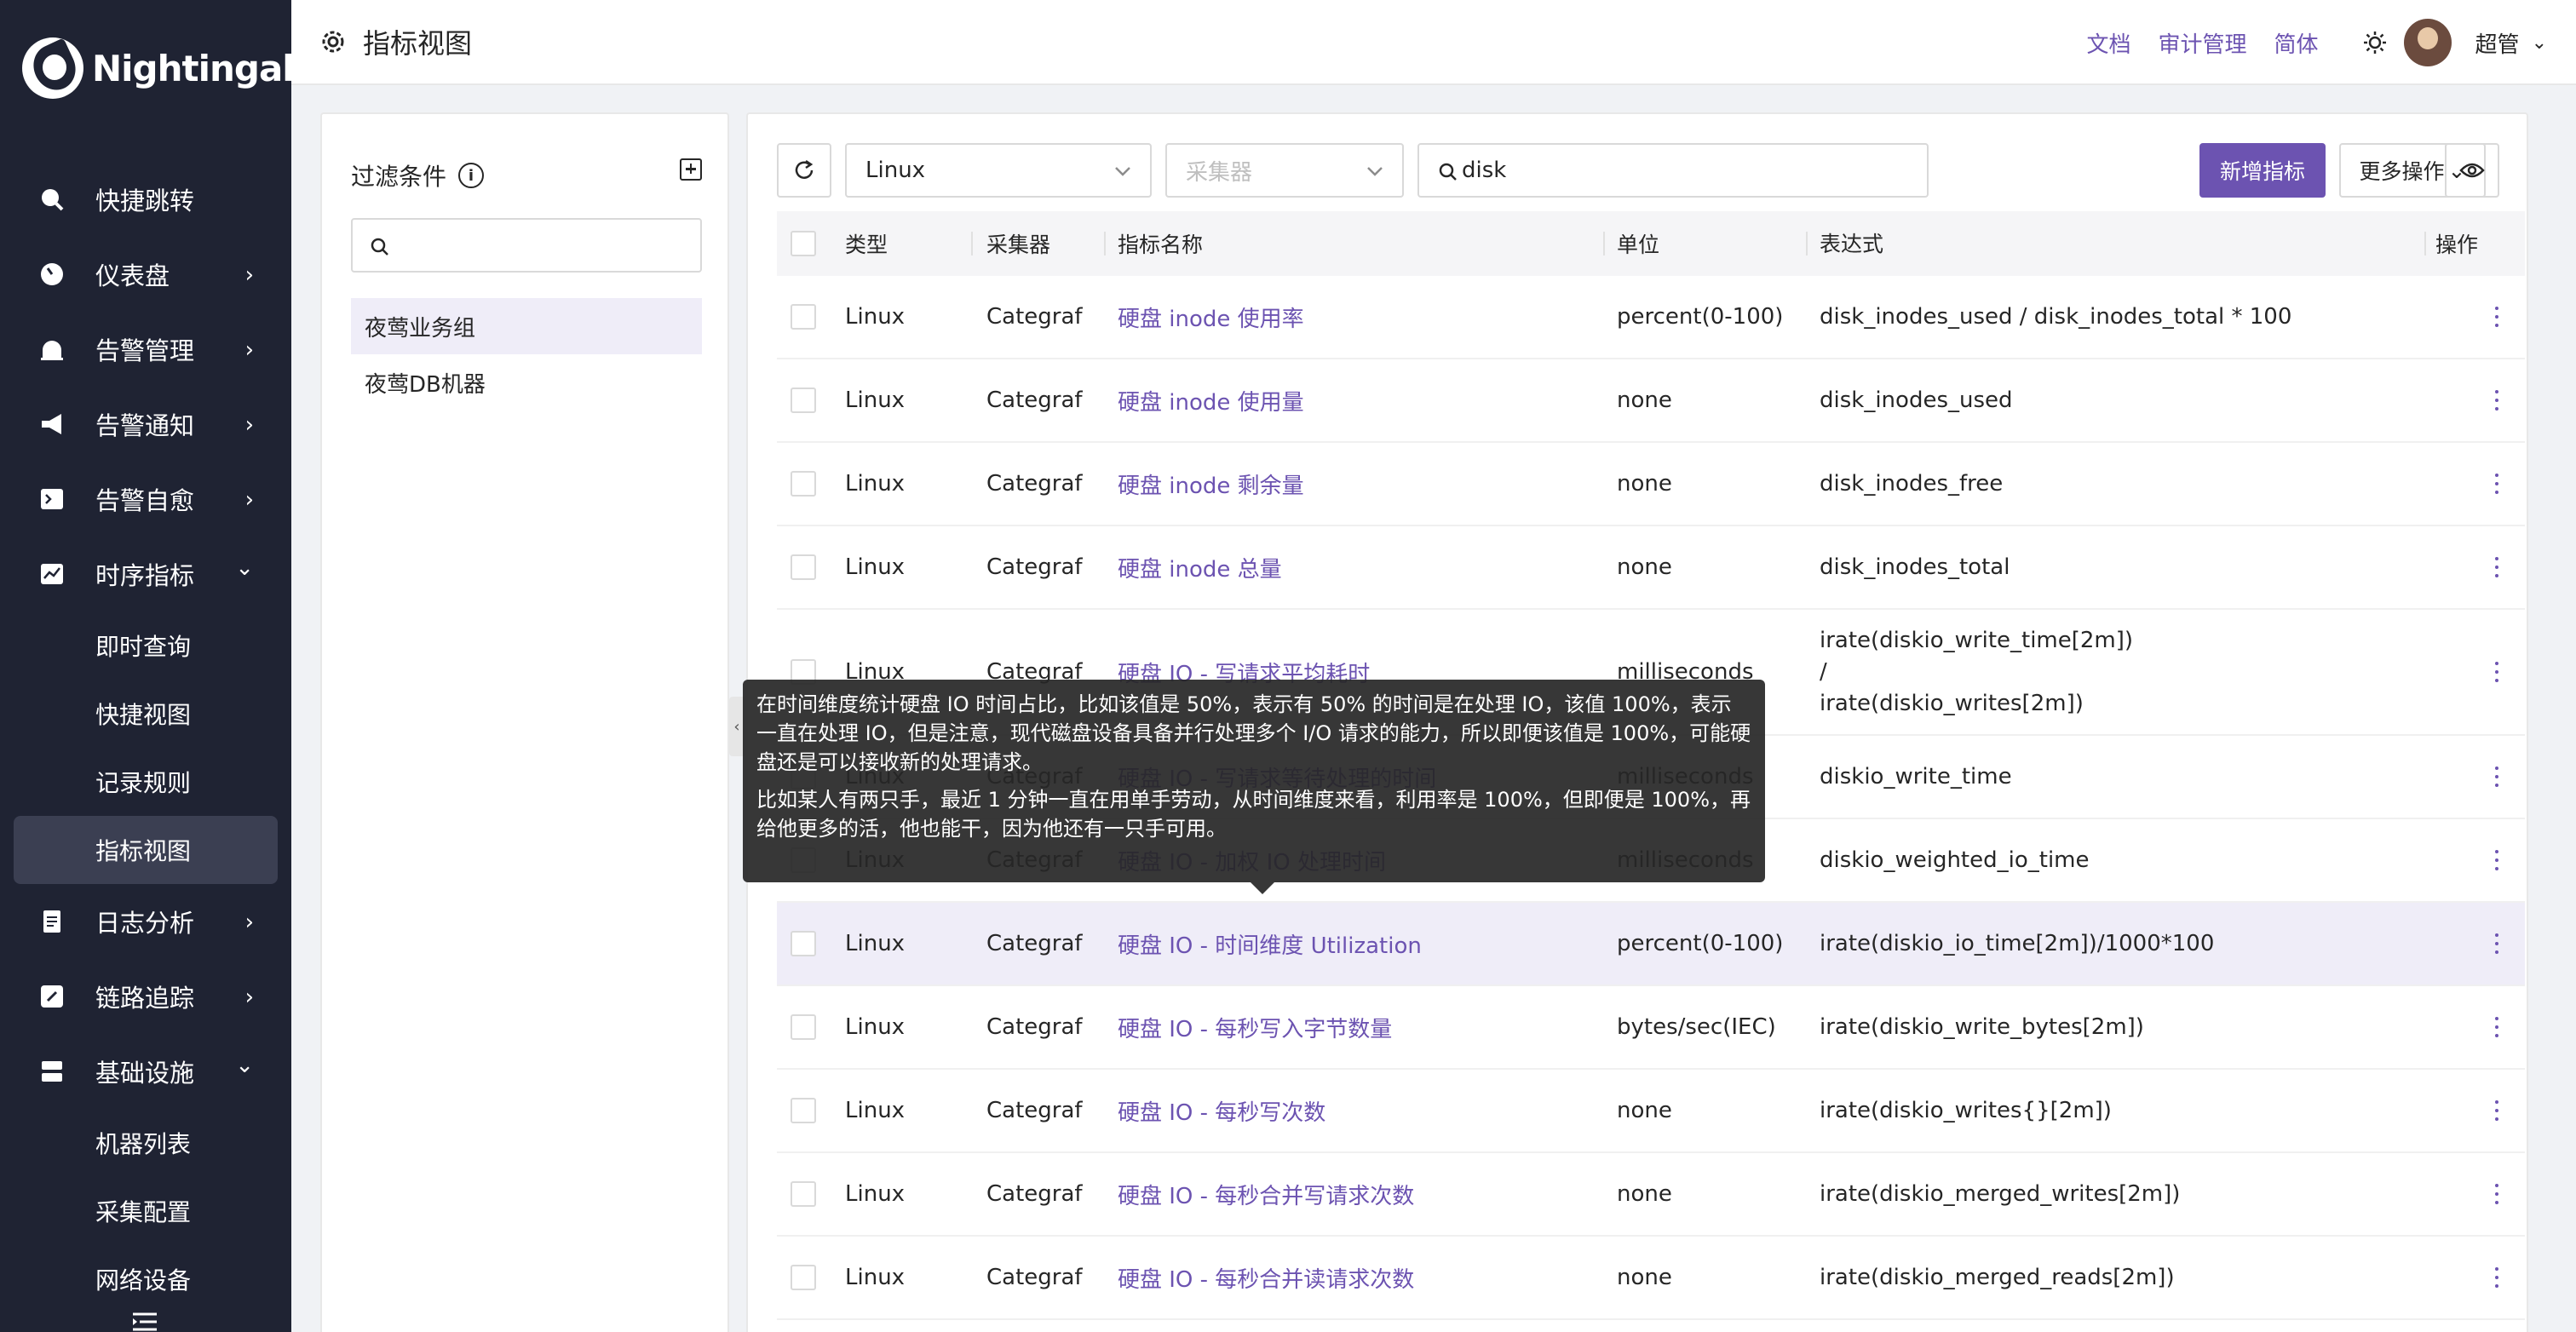 The width and height of the screenshot is (2576, 1332). I want to click on header-type: 类型, so click(867, 245).